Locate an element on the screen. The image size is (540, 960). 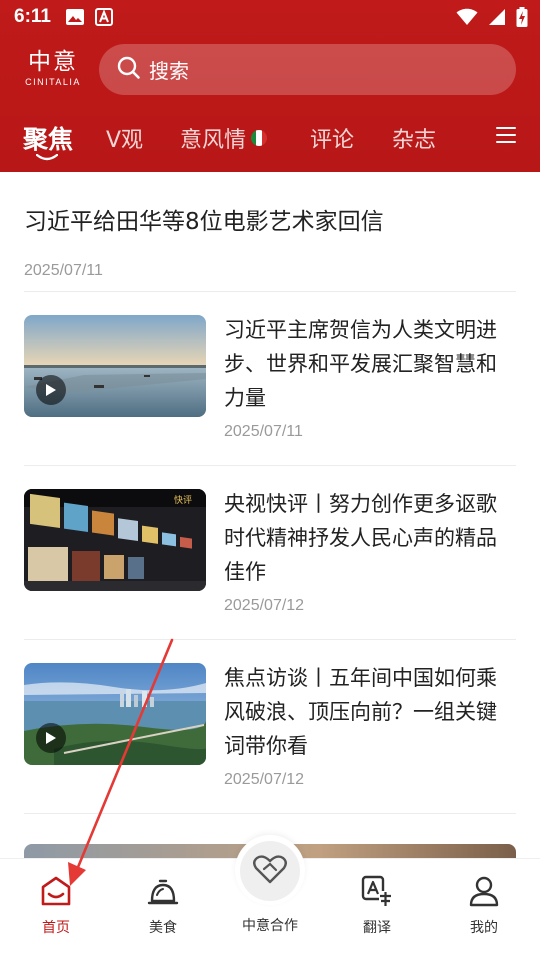
cellular-signal-icon is located at coordinates (497, 19).